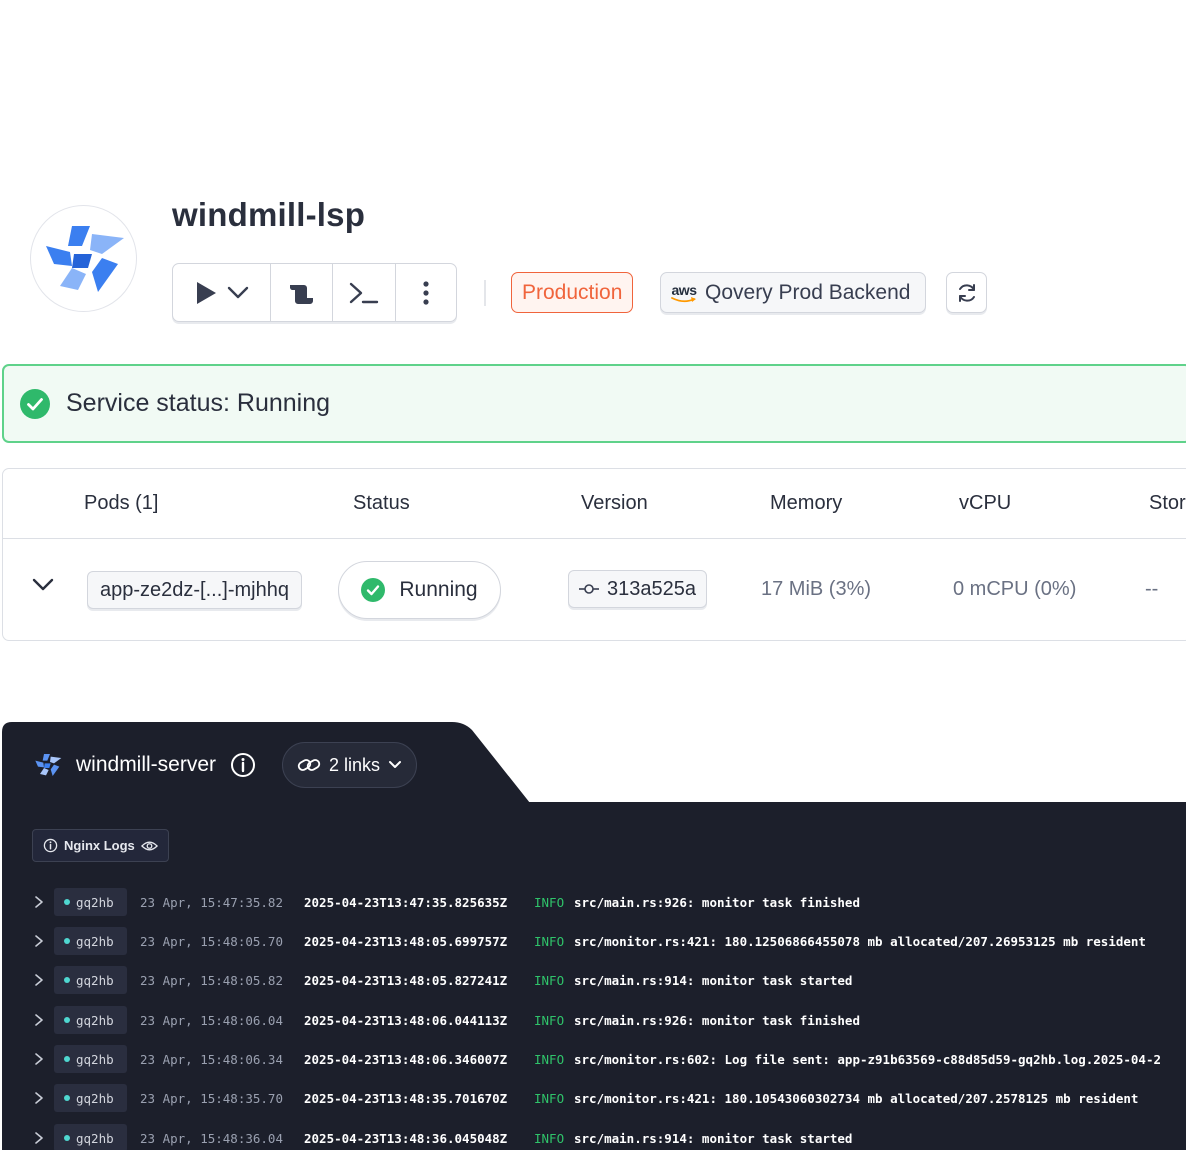  What do you see at coordinates (269, 214) in the screenshot?
I see `service-title: windmill-lsp` at bounding box center [269, 214].